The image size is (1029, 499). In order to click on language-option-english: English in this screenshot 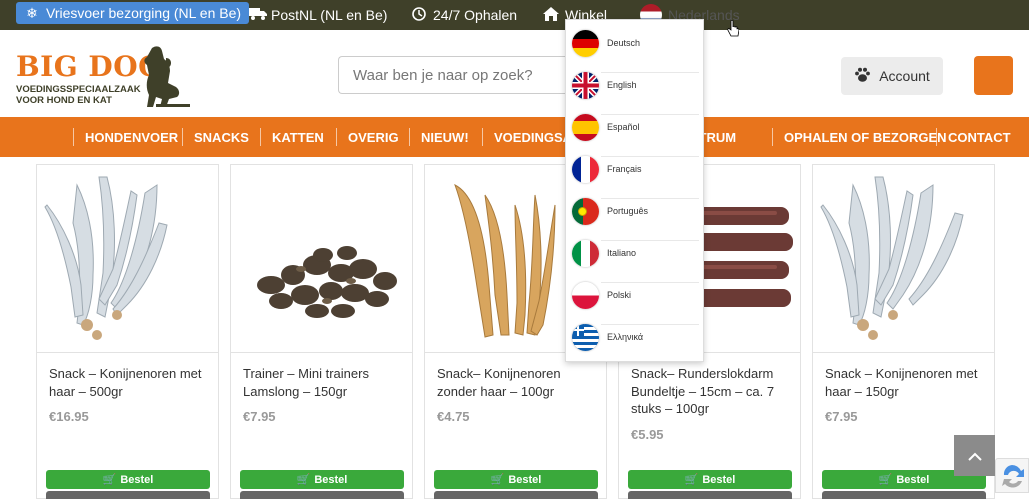, I will do `click(635, 85)`.